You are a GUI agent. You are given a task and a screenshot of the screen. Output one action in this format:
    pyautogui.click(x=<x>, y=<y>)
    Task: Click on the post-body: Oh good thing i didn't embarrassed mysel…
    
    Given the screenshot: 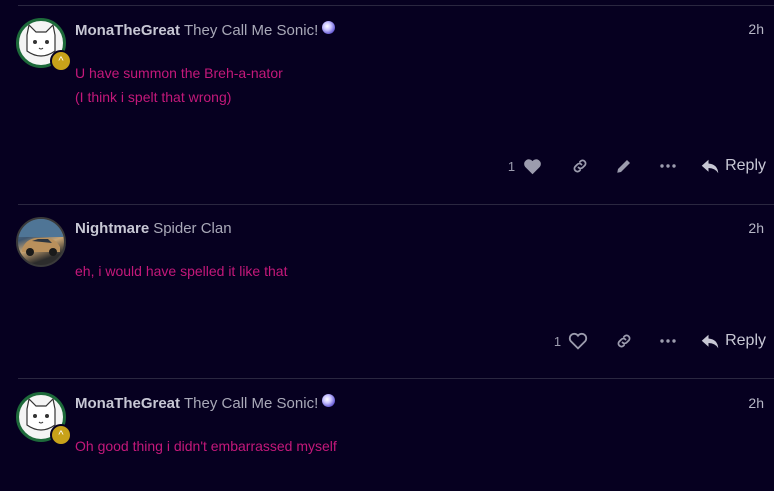 What is the action you would take?
    pyautogui.click(x=206, y=446)
    